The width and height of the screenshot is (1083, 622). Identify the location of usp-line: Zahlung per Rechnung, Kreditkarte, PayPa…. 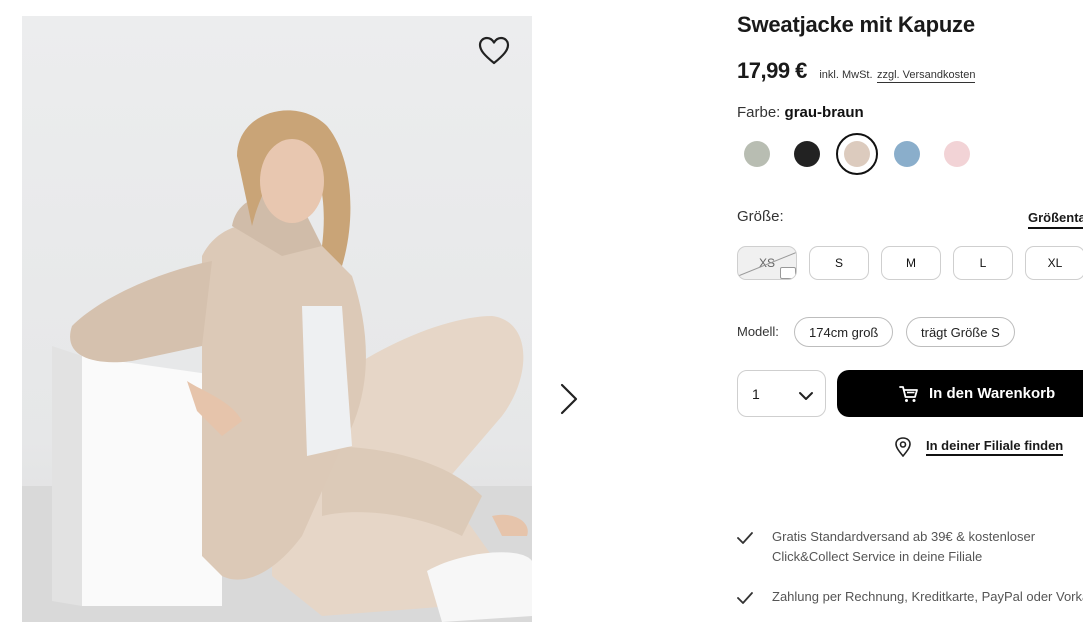
(927, 596).